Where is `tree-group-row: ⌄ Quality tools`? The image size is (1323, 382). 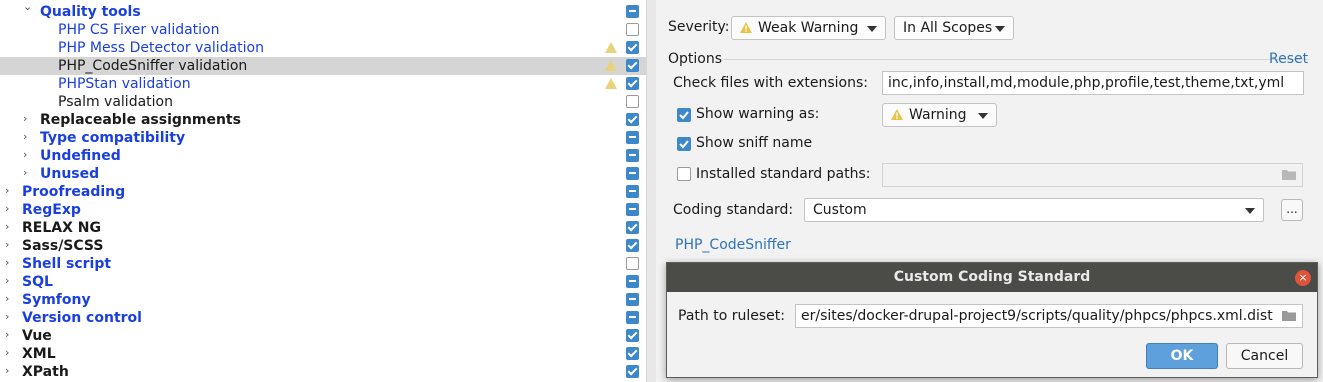 tree-group-row: ⌄ Quality tools is located at coordinates (323, 10).